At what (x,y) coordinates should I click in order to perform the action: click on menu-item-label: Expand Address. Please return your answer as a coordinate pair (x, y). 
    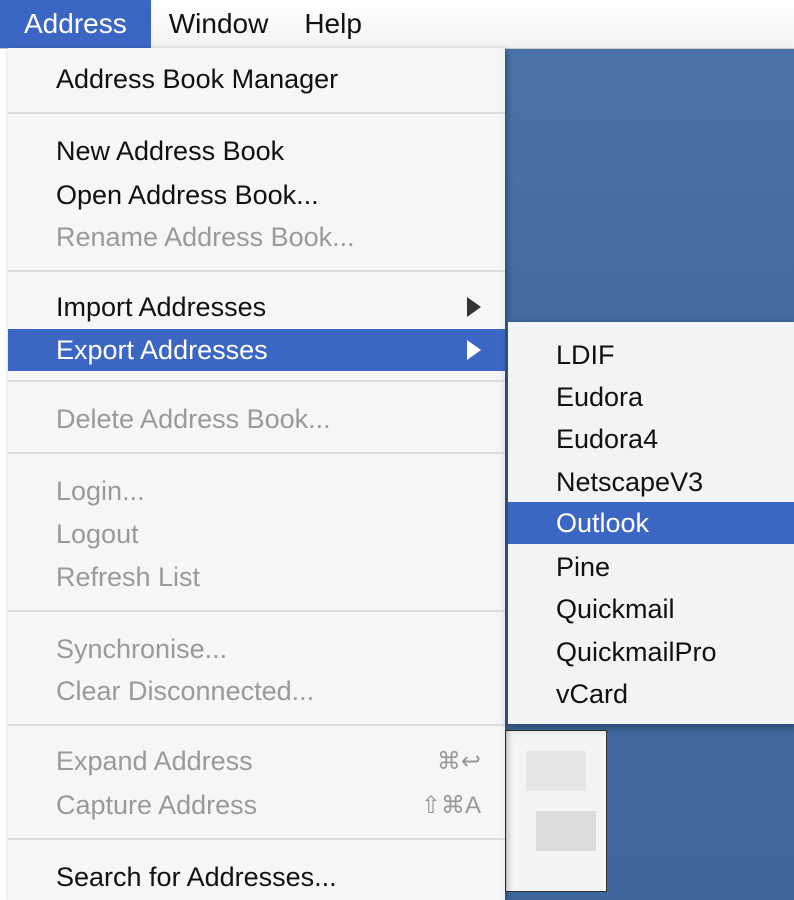
    Looking at the image, I should click on (154, 760).